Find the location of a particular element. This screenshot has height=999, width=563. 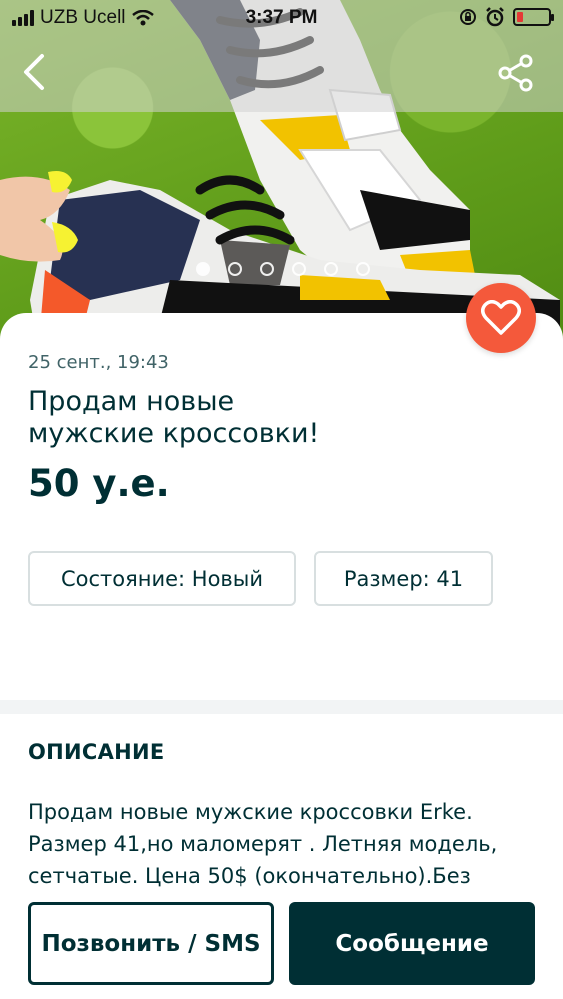

message-button: Сообщение is located at coordinates (412, 943).